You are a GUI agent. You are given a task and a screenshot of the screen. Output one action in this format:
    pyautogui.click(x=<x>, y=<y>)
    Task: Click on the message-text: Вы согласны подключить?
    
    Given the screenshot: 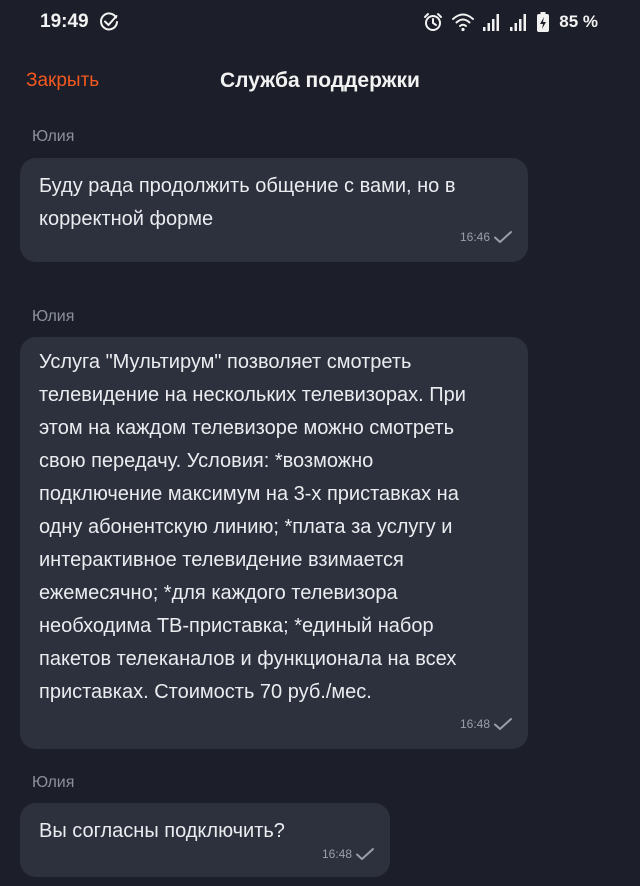 What is the action you would take?
    pyautogui.click(x=162, y=831)
    